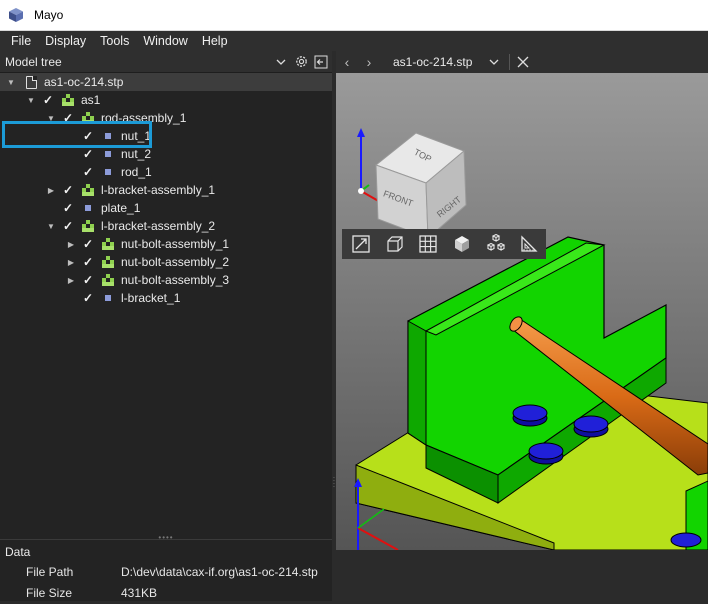 This screenshot has height=604, width=708. Describe the element at coordinates (158, 190) in the screenshot. I see `tree-item-label: l-bracket-assembly_1` at that location.